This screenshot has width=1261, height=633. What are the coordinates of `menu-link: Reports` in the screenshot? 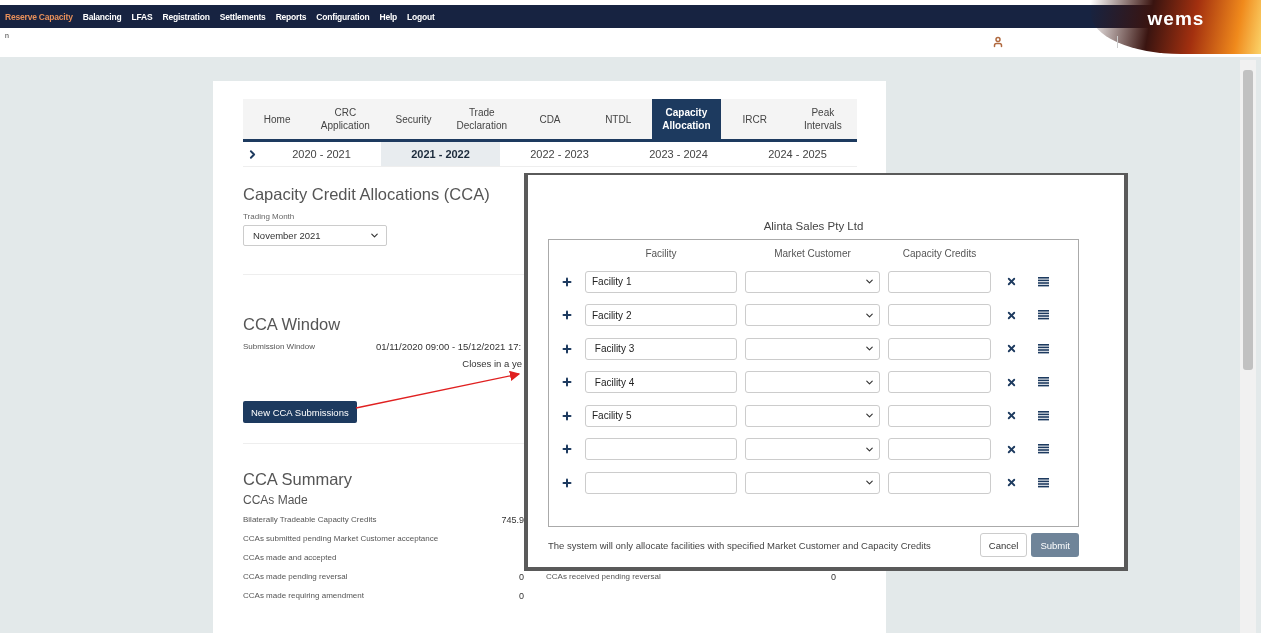 It's located at (291, 16).